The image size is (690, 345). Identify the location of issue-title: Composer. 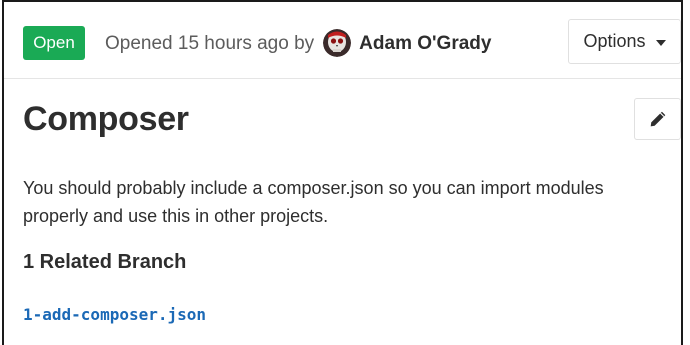
(106, 119).